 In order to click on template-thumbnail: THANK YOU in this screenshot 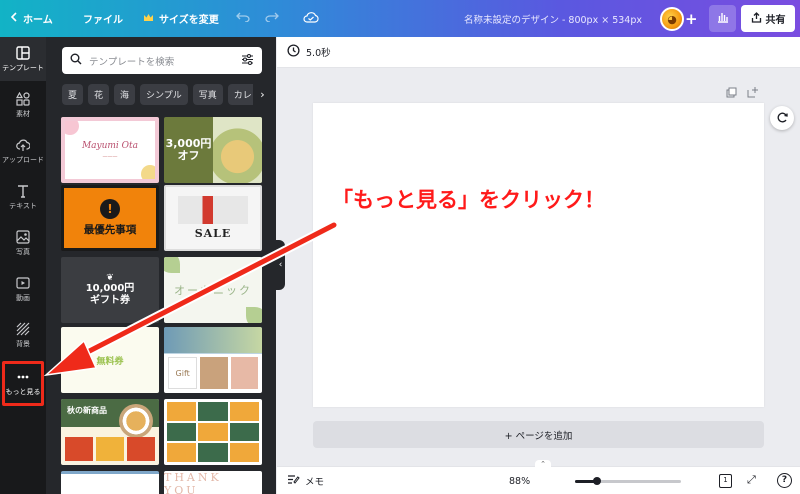, I will do `click(213, 482)`.